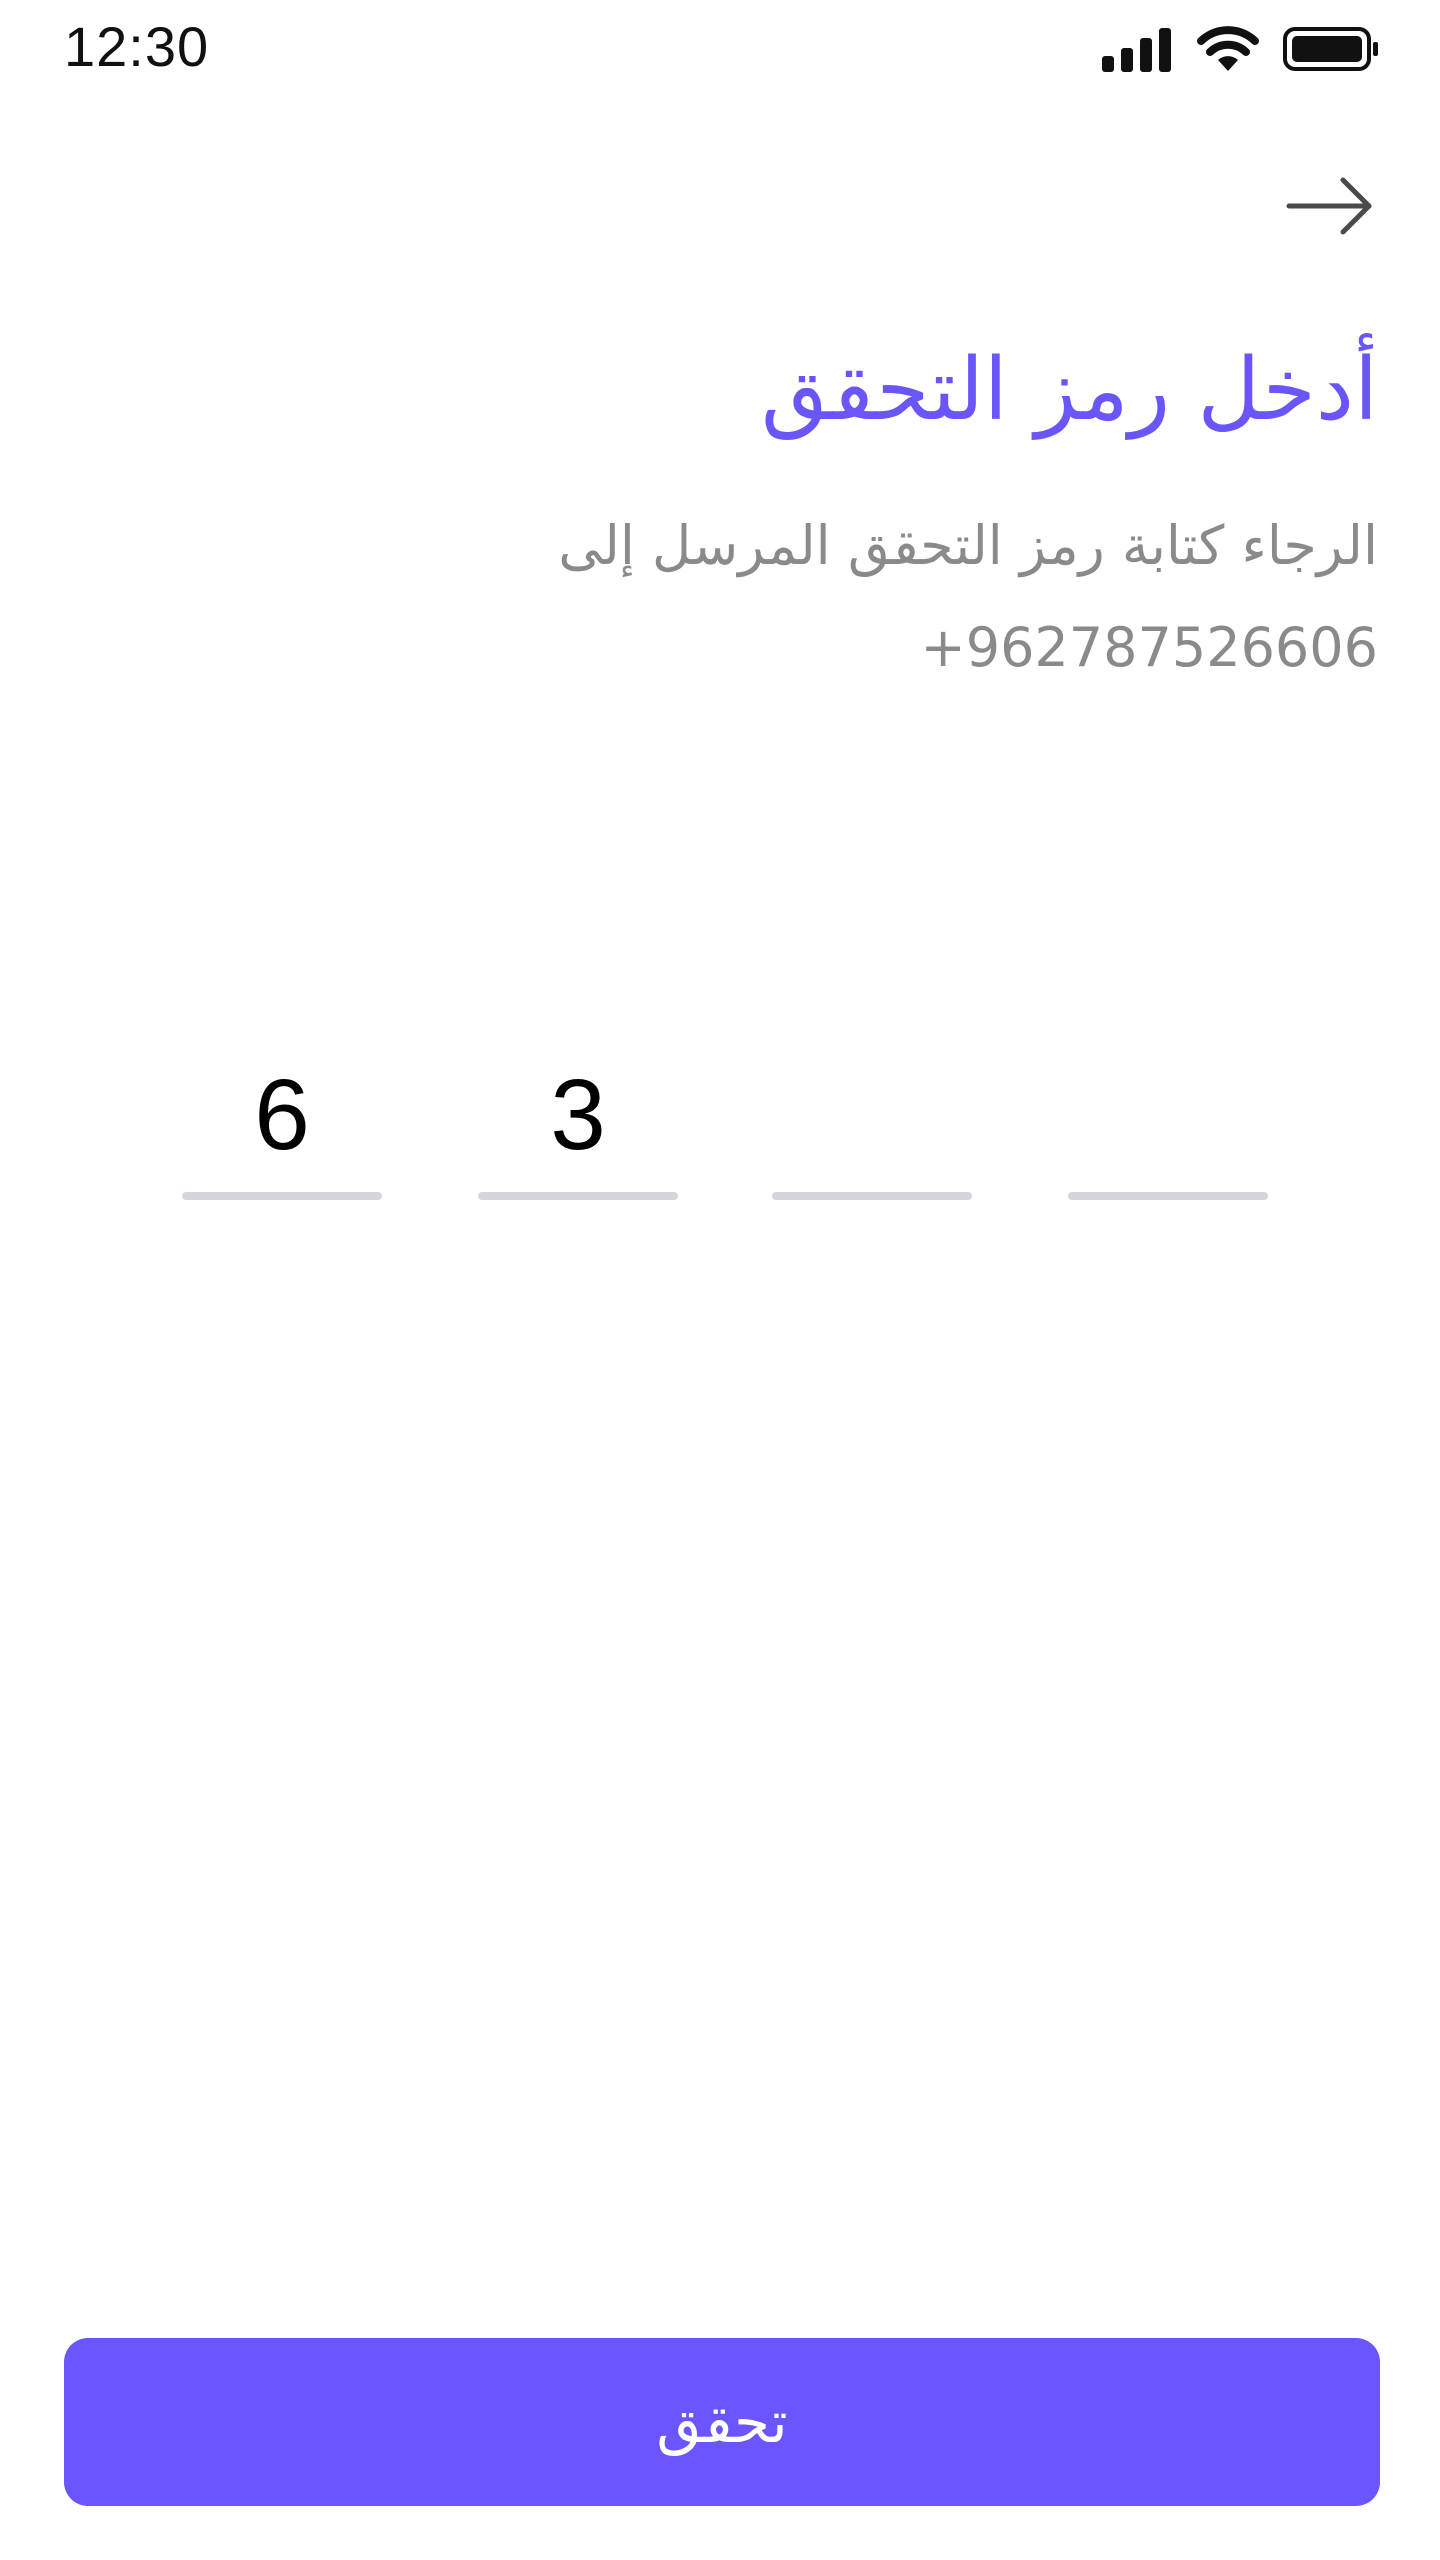 The width and height of the screenshot is (1440, 2560). Describe the element at coordinates (1149, 647) in the screenshot. I see `phone-number: +962787526606` at that location.